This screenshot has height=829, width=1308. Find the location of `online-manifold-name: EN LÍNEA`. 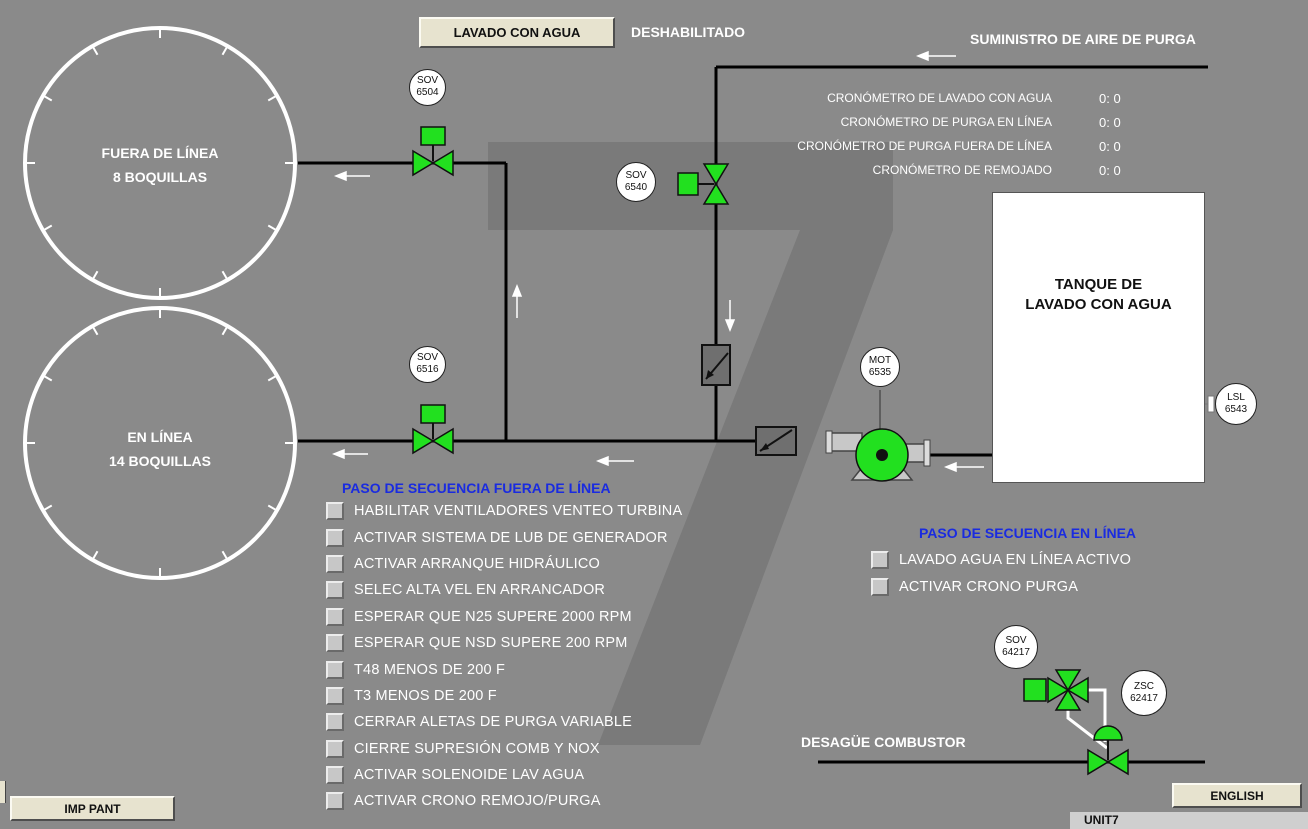

online-manifold-name: EN LÍNEA is located at coordinates (160, 437).